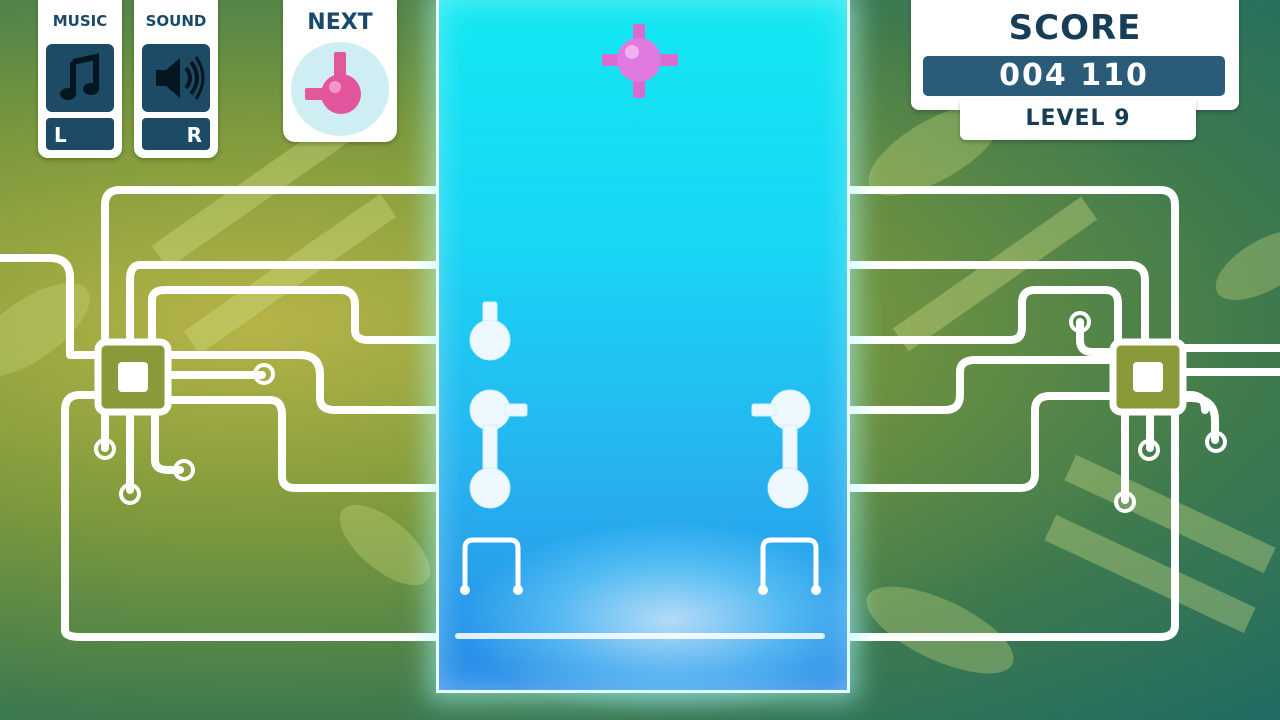 The width and height of the screenshot is (1280, 720). What do you see at coordinates (340, 22) in the screenshot?
I see `next-label: NEXT` at bounding box center [340, 22].